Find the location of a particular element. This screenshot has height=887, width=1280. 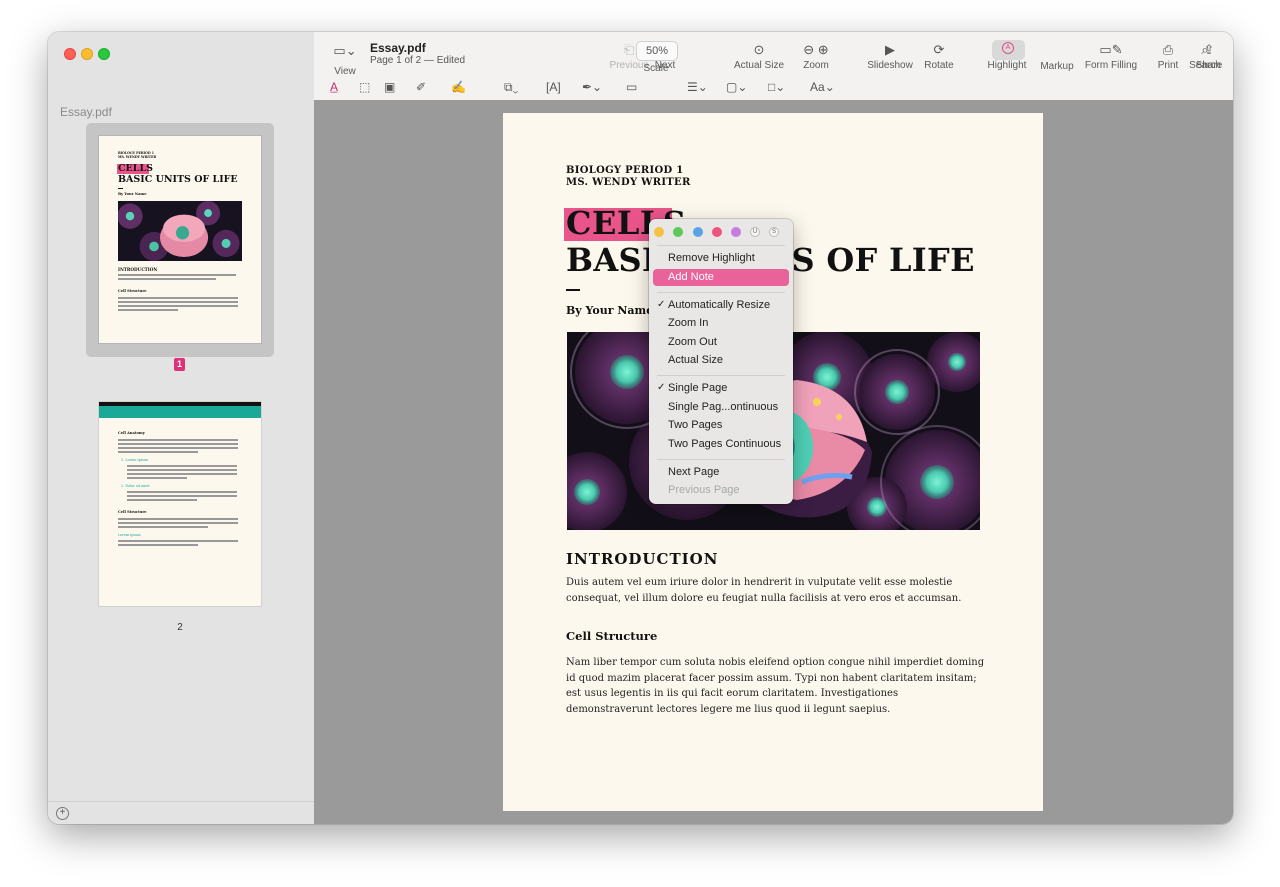

slideshow-button: ▶ Slideshow is located at coordinates (890, 56).